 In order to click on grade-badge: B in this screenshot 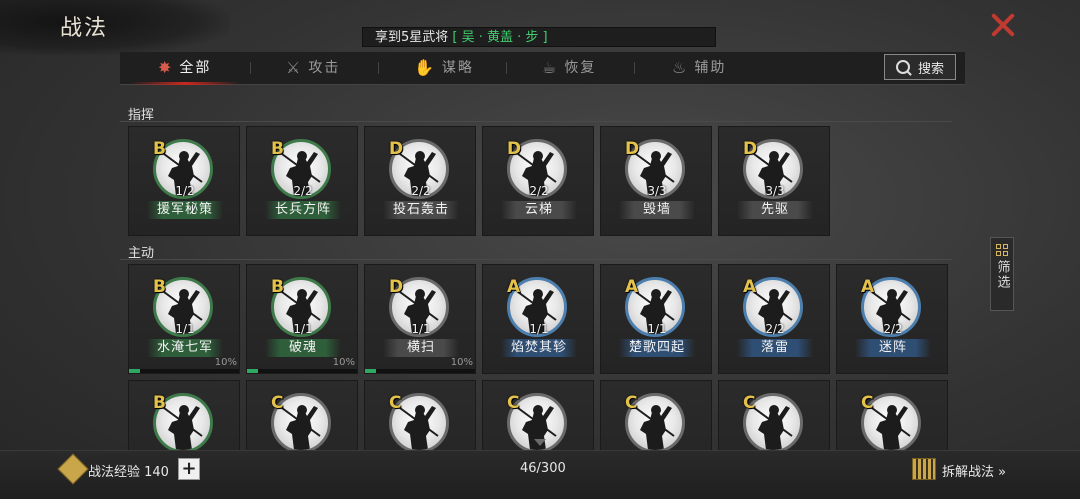, I will do `click(159, 403)`.